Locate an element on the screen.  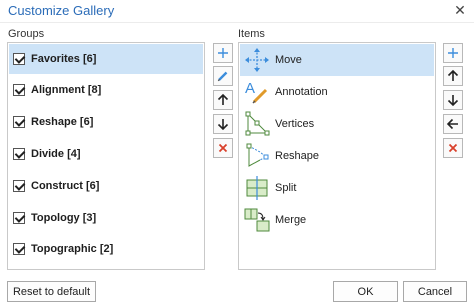
items-label: Items is located at coordinates (251, 34).